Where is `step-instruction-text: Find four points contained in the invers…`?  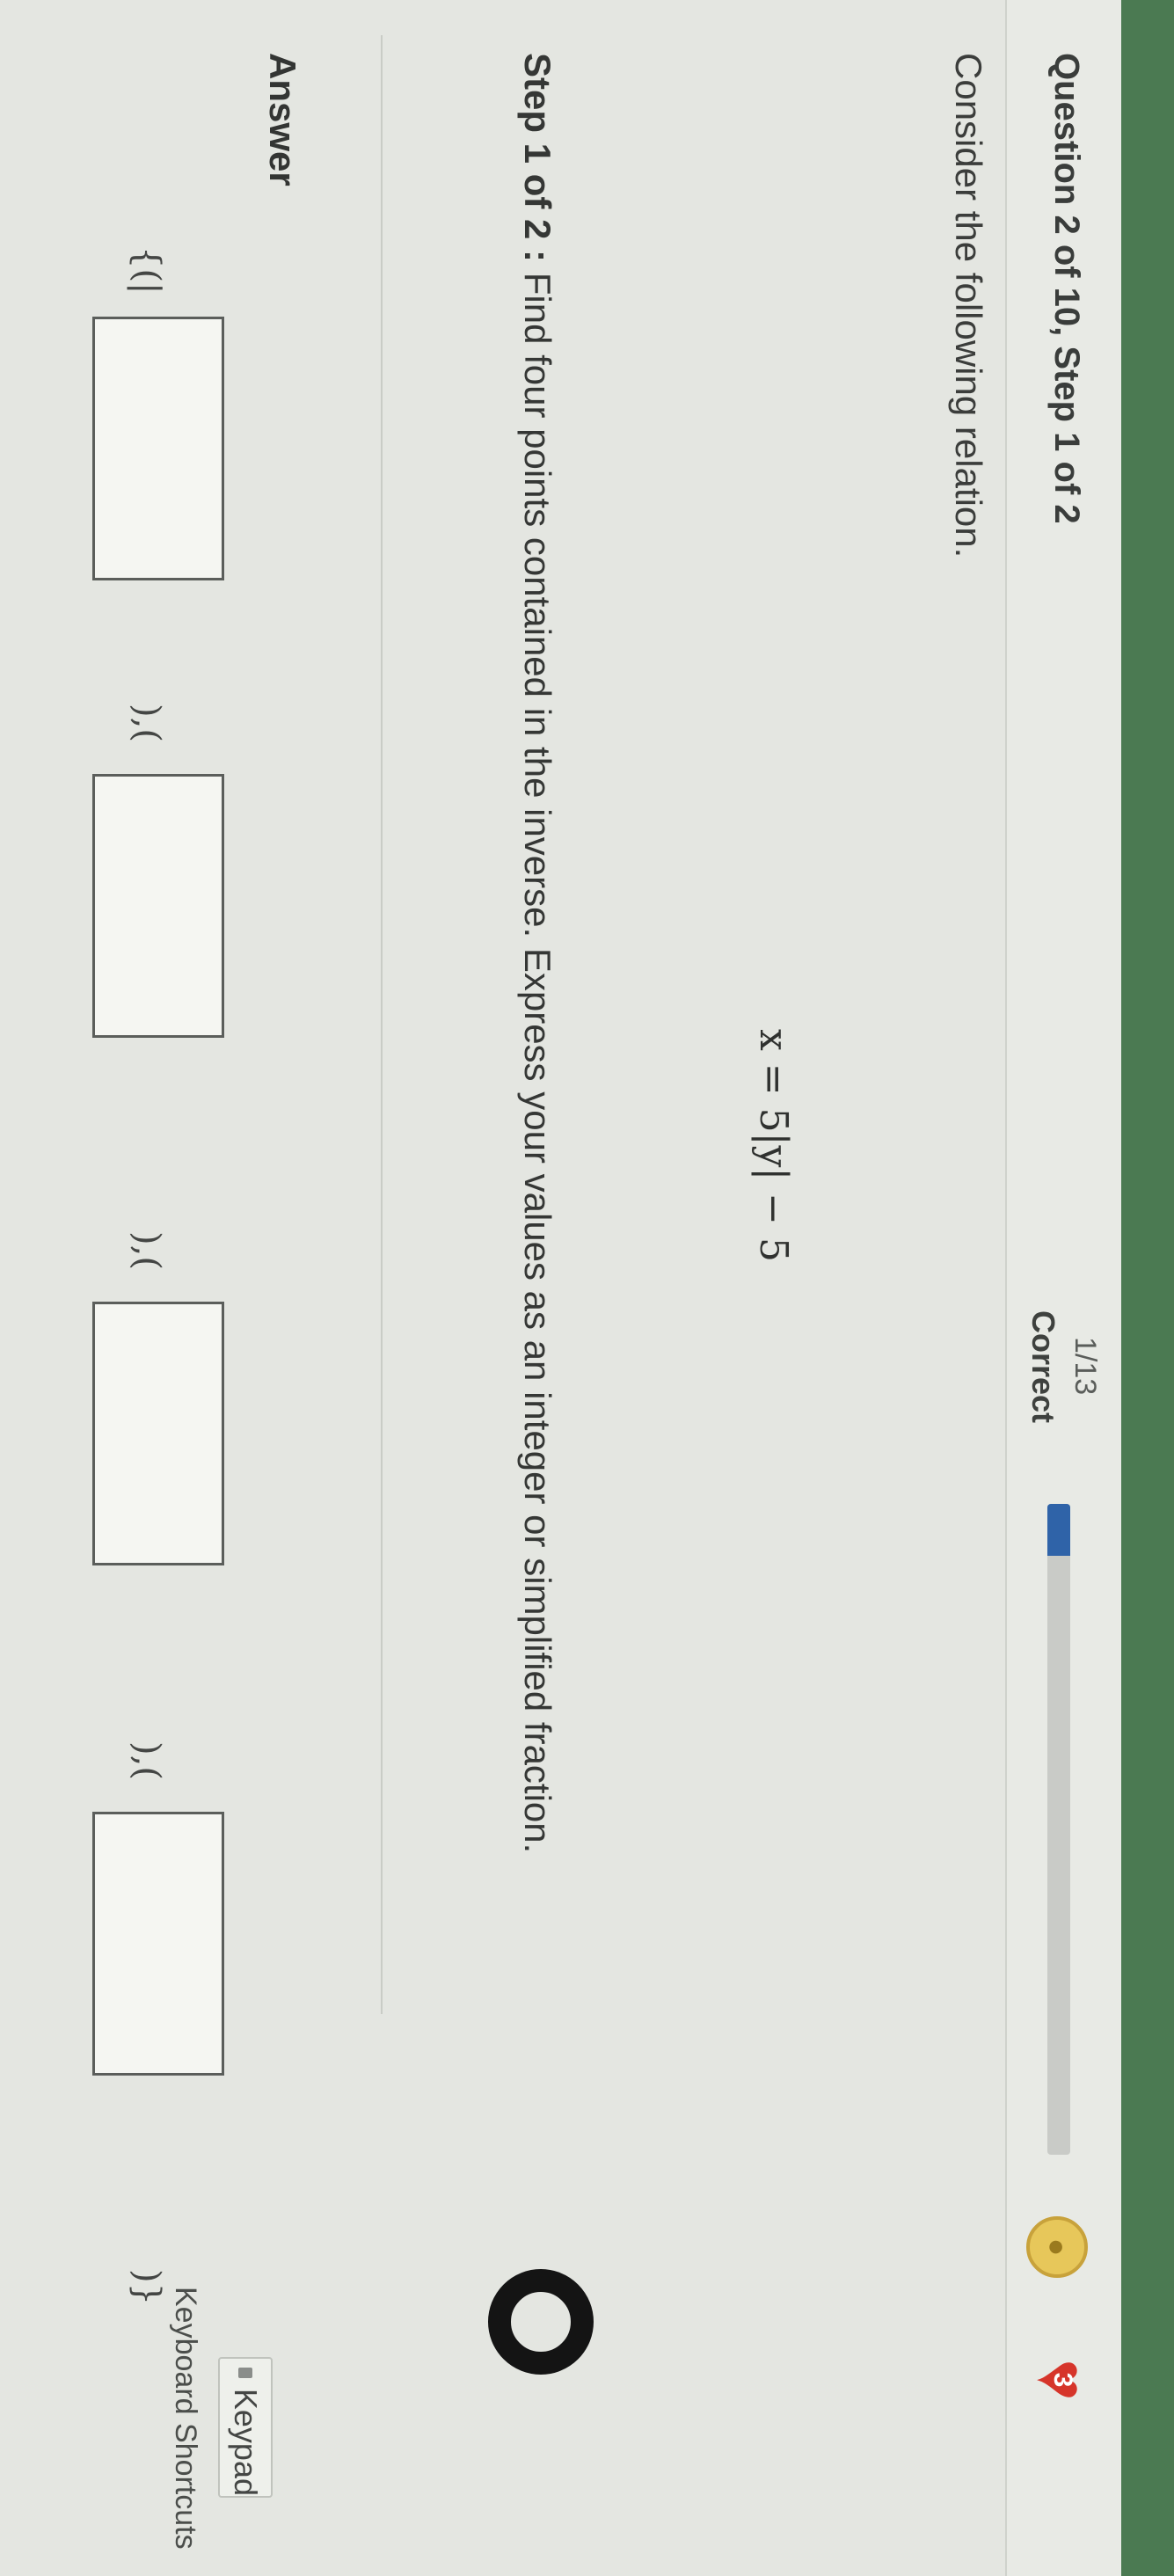
step-instruction-text: Find four points contained in the invers… is located at coordinates (537, 1063).